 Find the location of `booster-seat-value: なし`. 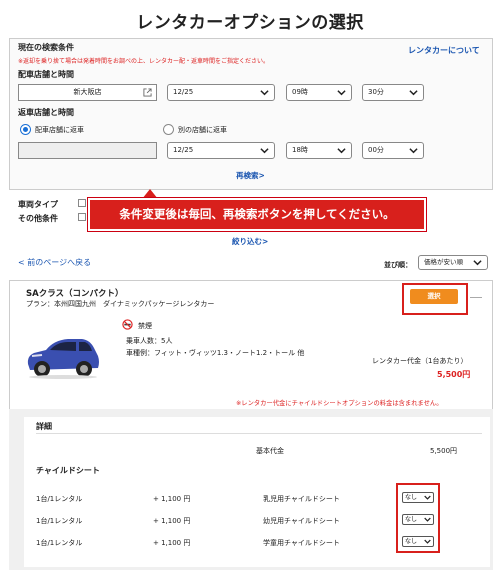

booster-seat-value: なし is located at coordinates (411, 541).